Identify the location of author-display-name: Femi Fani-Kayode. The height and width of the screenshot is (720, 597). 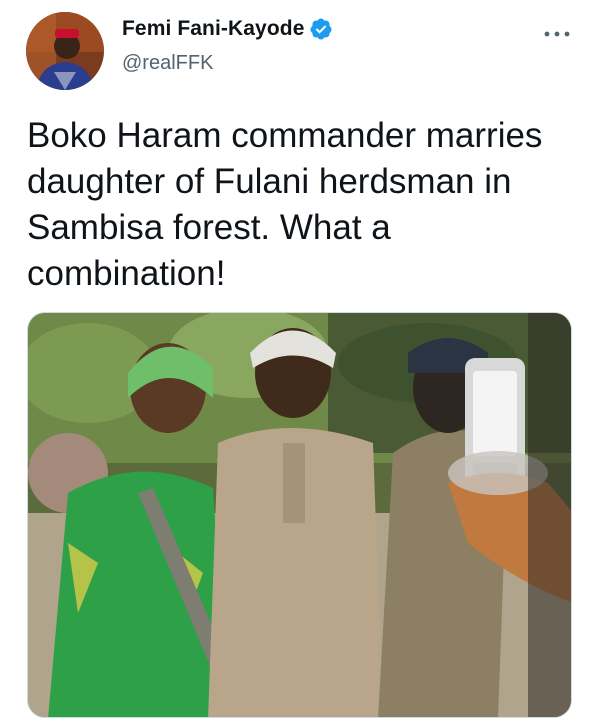
(213, 29).